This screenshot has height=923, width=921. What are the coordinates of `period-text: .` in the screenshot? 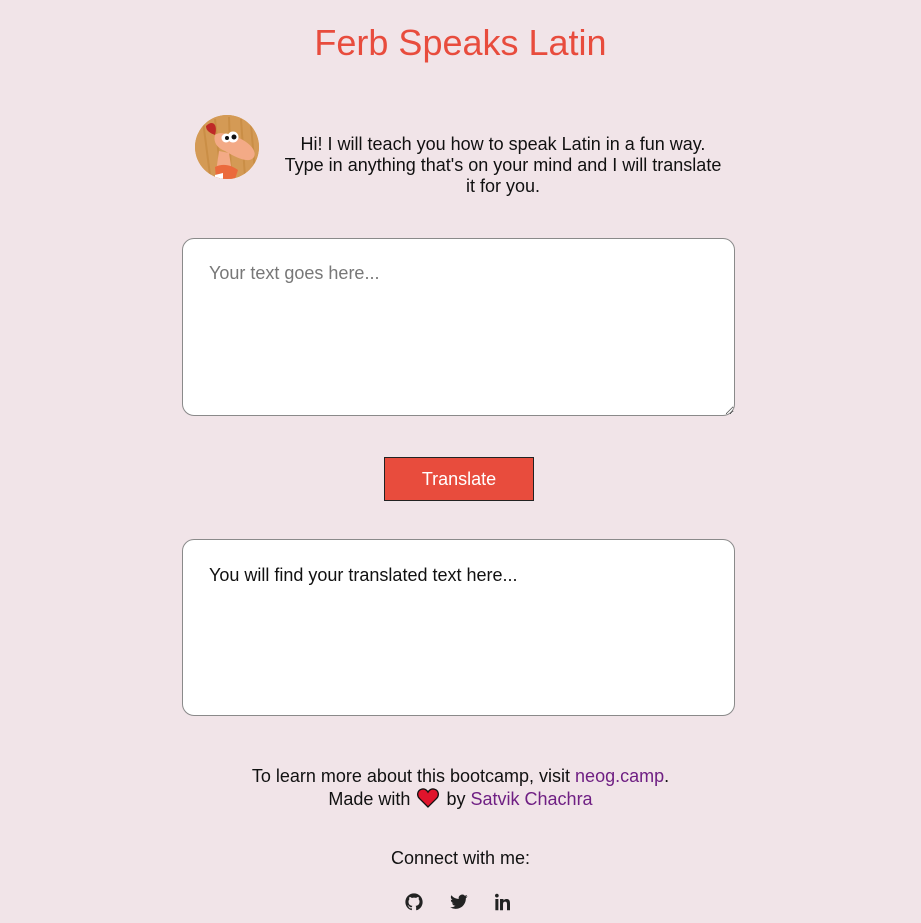 It's located at (667, 776).